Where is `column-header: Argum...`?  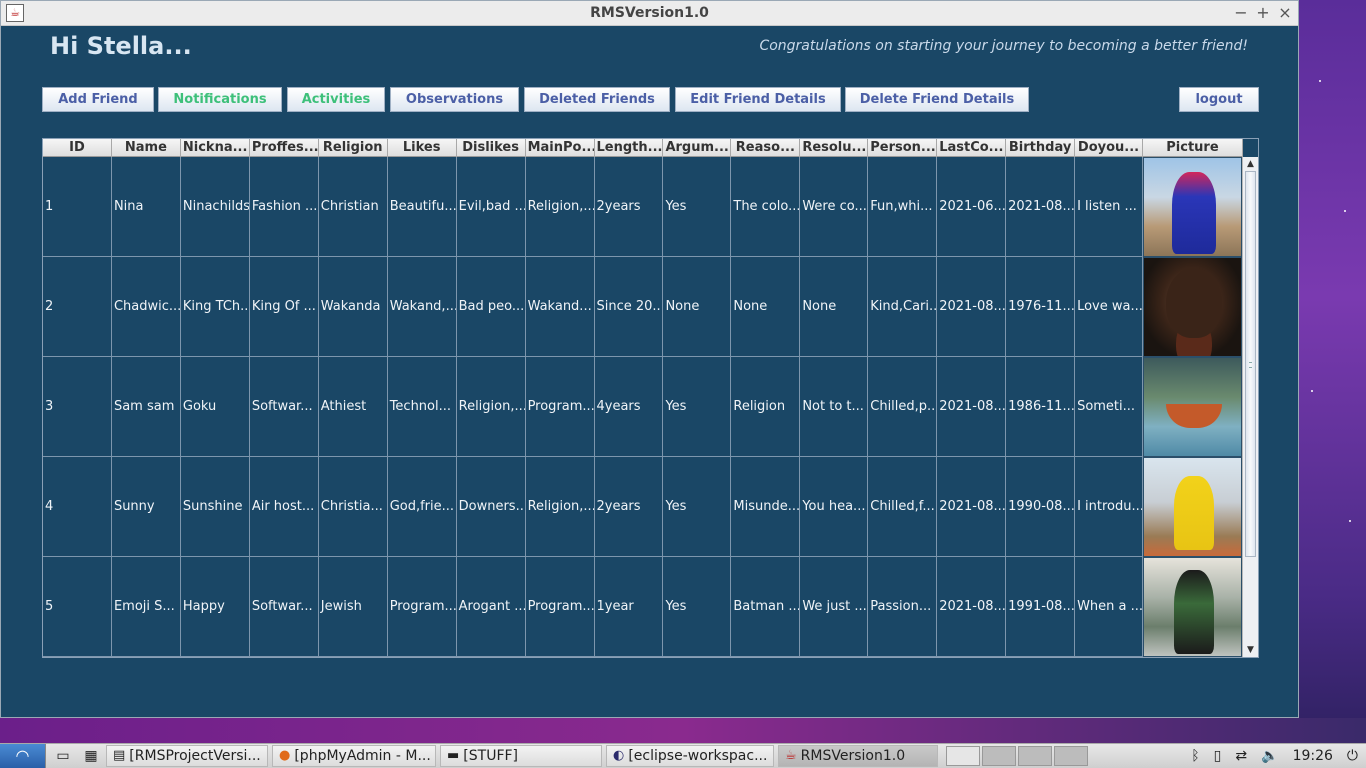 column-header: Argum... is located at coordinates (697, 148).